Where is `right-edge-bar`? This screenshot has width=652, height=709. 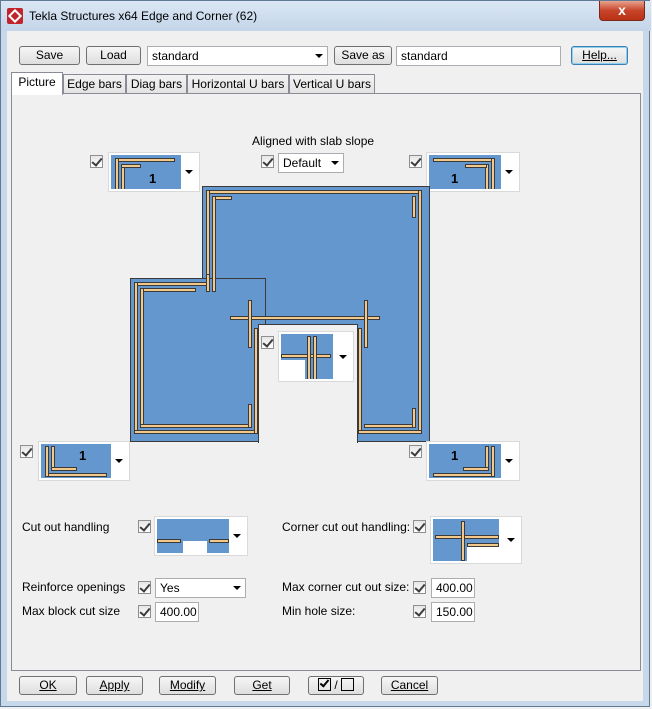
right-edge-bar is located at coordinates (420, 312).